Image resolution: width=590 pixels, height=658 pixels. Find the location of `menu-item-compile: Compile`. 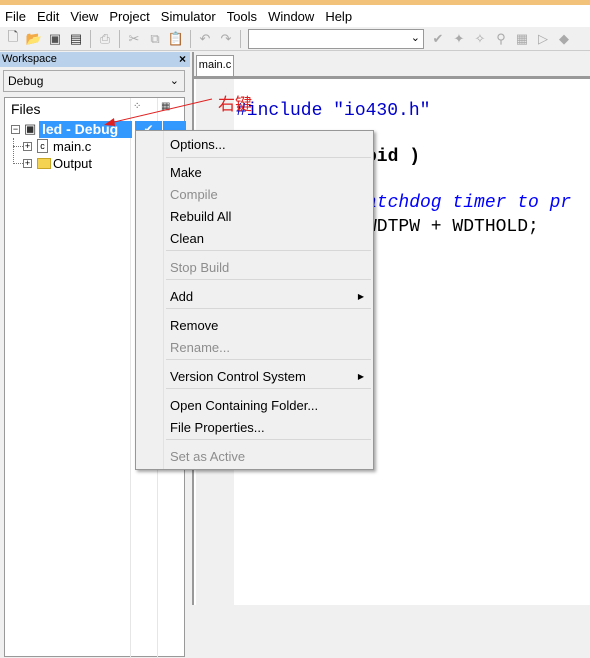

menu-item-compile: Compile is located at coordinates (269, 195).